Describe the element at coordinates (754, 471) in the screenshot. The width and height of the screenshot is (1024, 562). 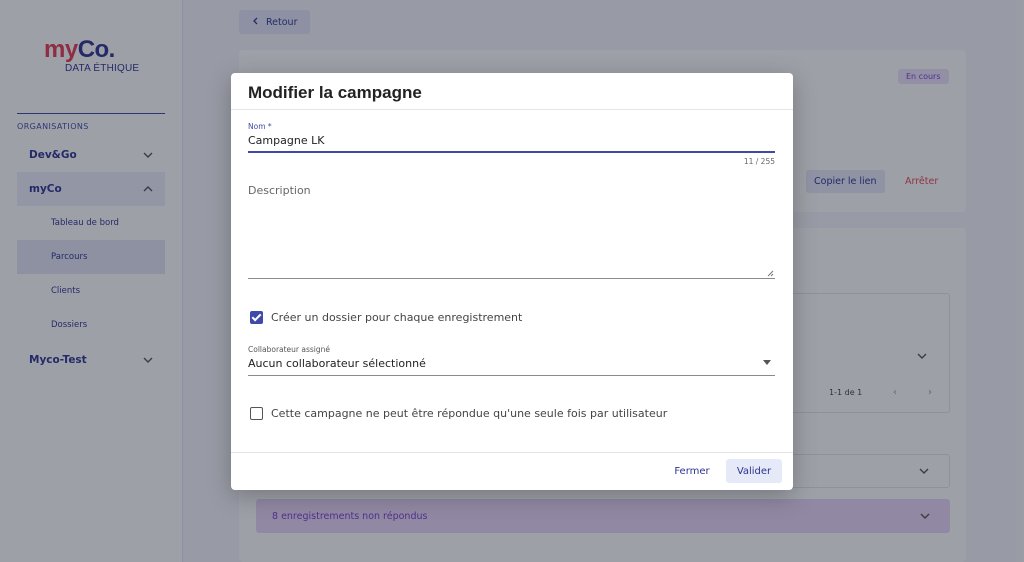
I see `validate-button: Valider` at that location.